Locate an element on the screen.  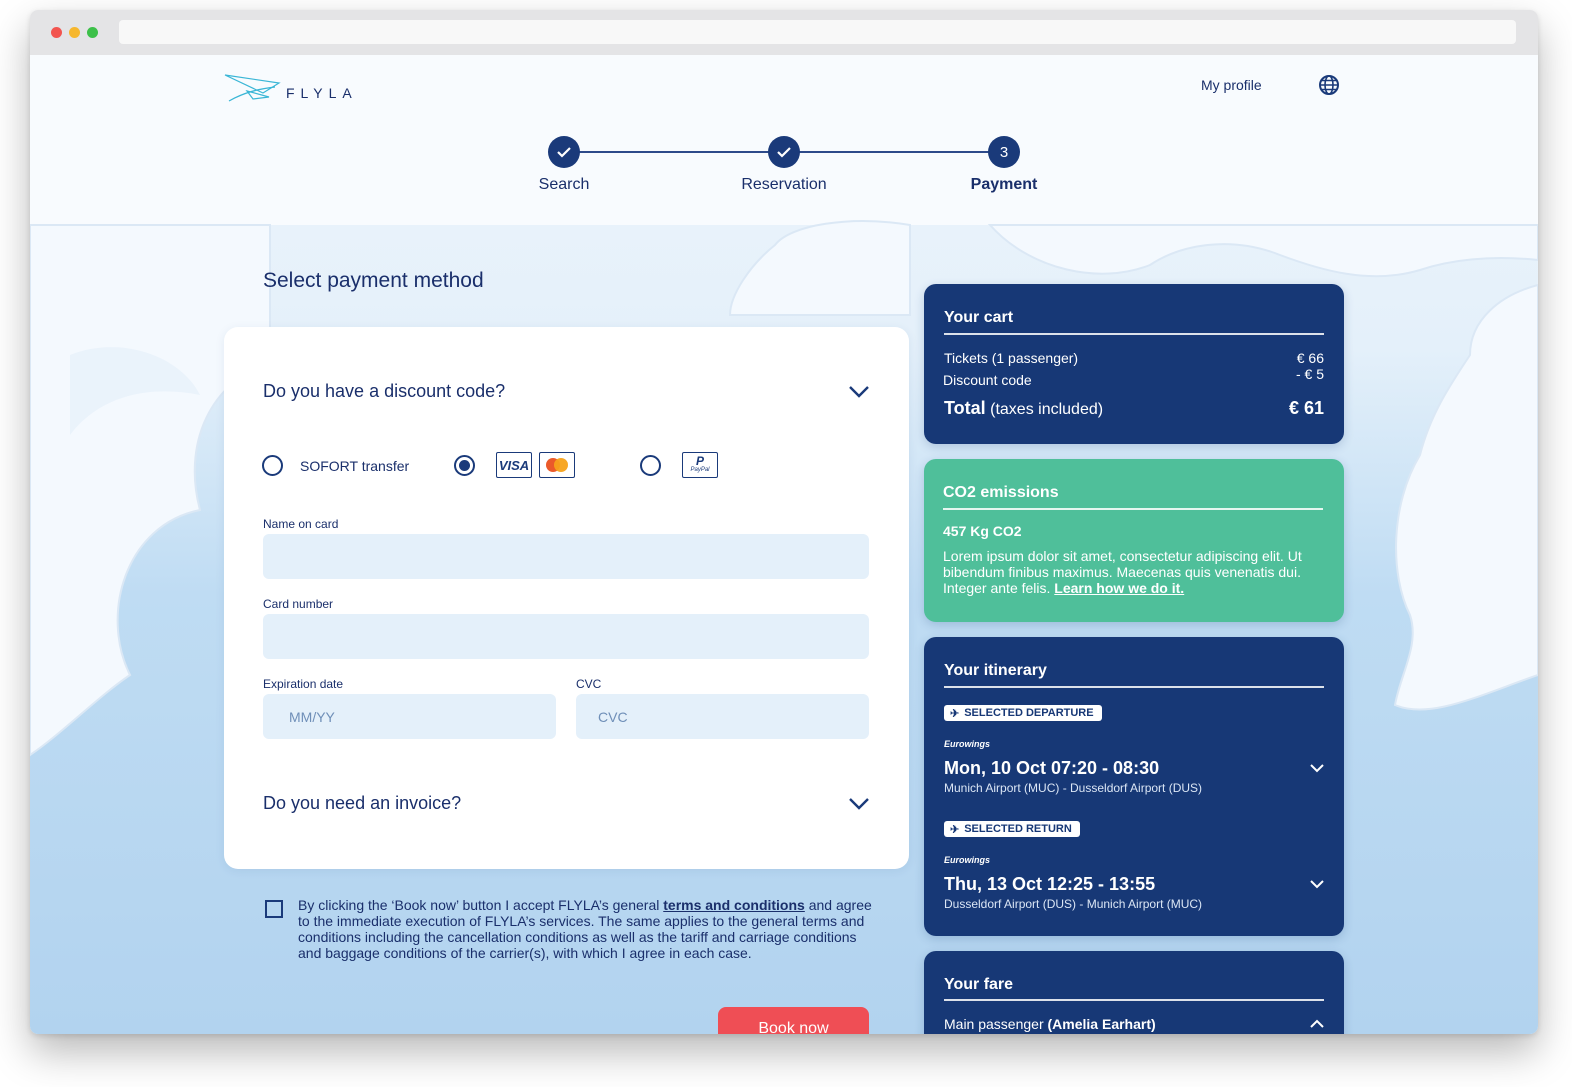
cvc-label: CVC is located at coordinates (589, 684).